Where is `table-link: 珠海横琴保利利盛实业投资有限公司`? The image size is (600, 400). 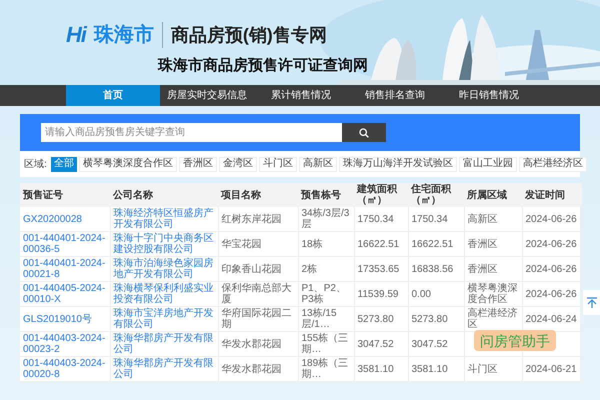
table-link: 珠海横琴保利利盛实业投资有限公司 is located at coordinates (164, 294).